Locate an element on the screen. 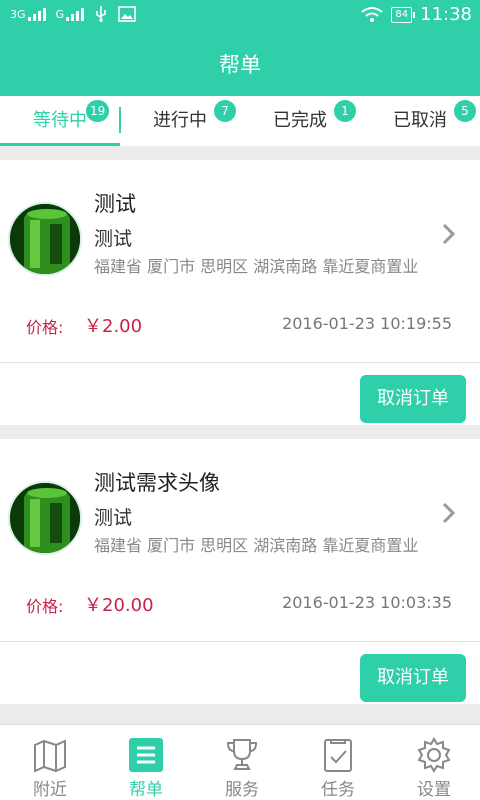  nav-settings: 设置 is located at coordinates (433, 762).